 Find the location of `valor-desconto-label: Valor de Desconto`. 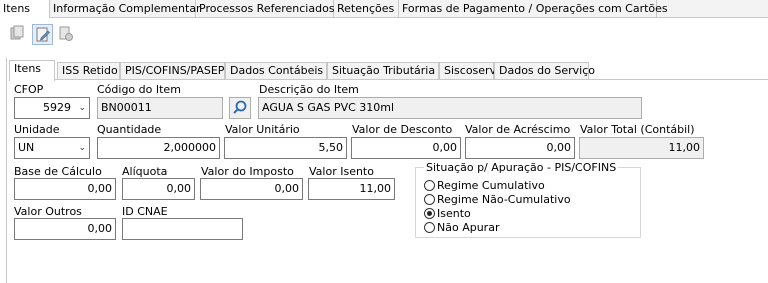

valor-desconto-label: Valor de Desconto is located at coordinates (402, 129).